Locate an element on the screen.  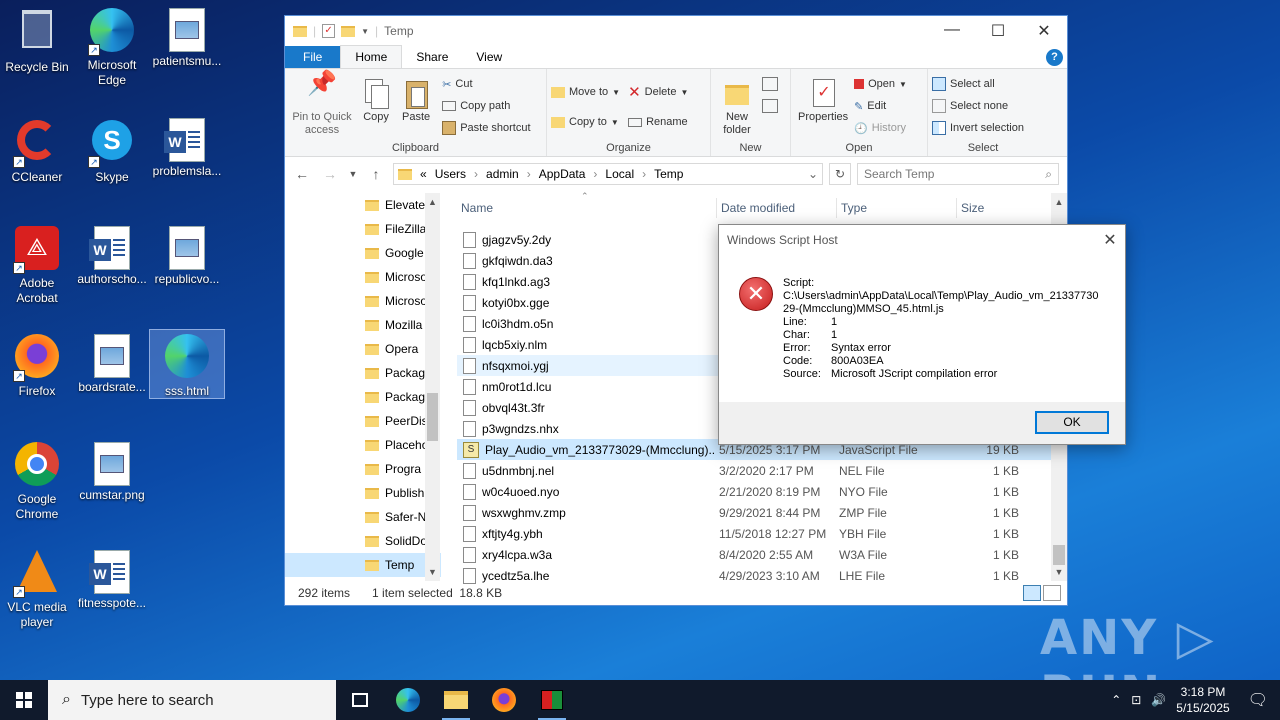
minimize-button: — is located at coordinates (952, 31).